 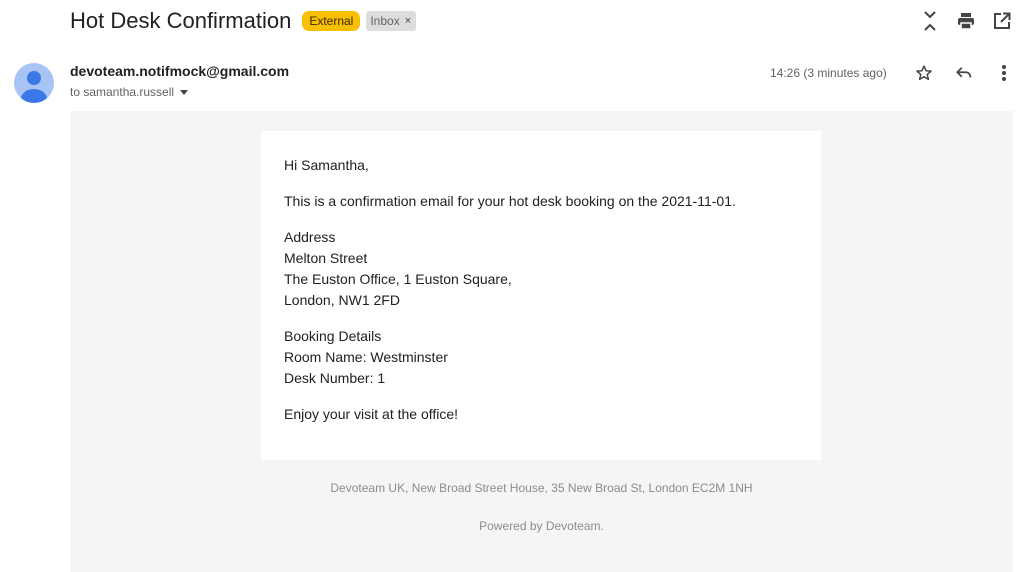 I want to click on sender-avatar, so click(x=34, y=83).